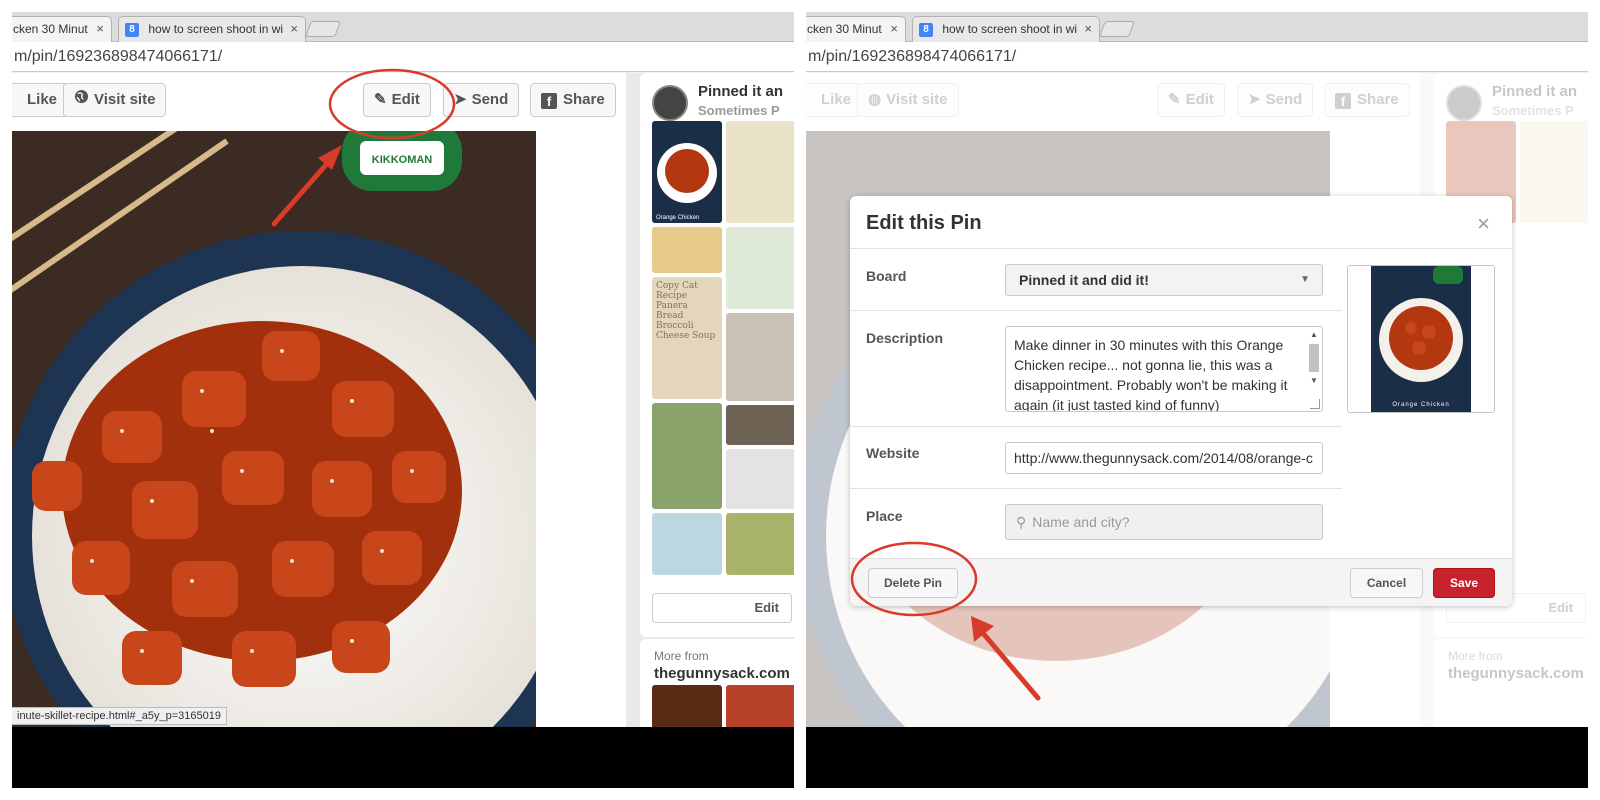 This screenshot has height=800, width=1600. I want to click on share-label: Share, so click(584, 99).